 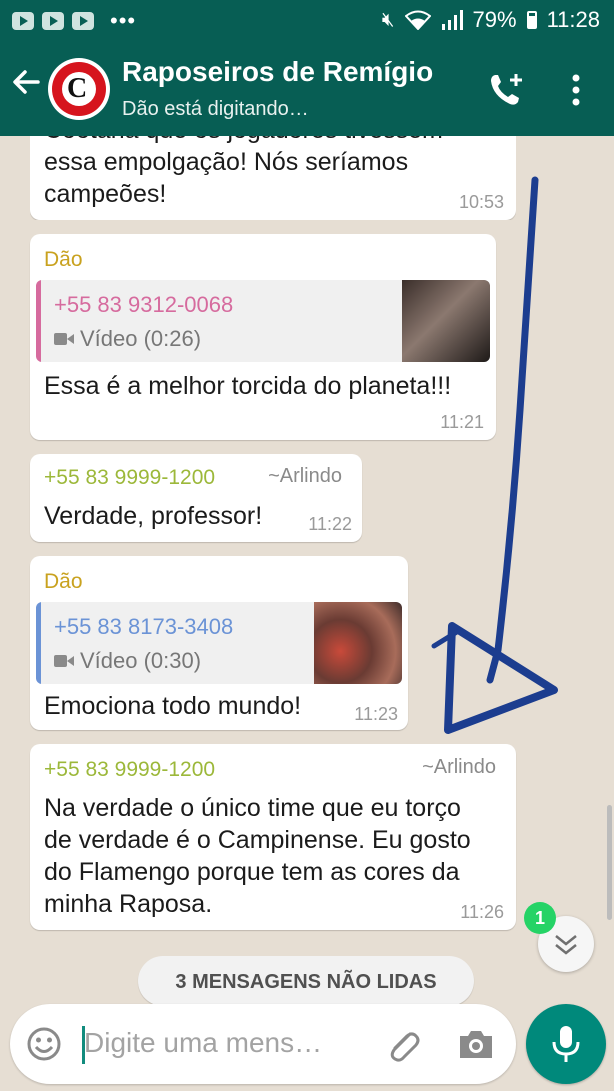 I want to click on chat-title: Raposeiros de Remígio, so click(x=277, y=72).